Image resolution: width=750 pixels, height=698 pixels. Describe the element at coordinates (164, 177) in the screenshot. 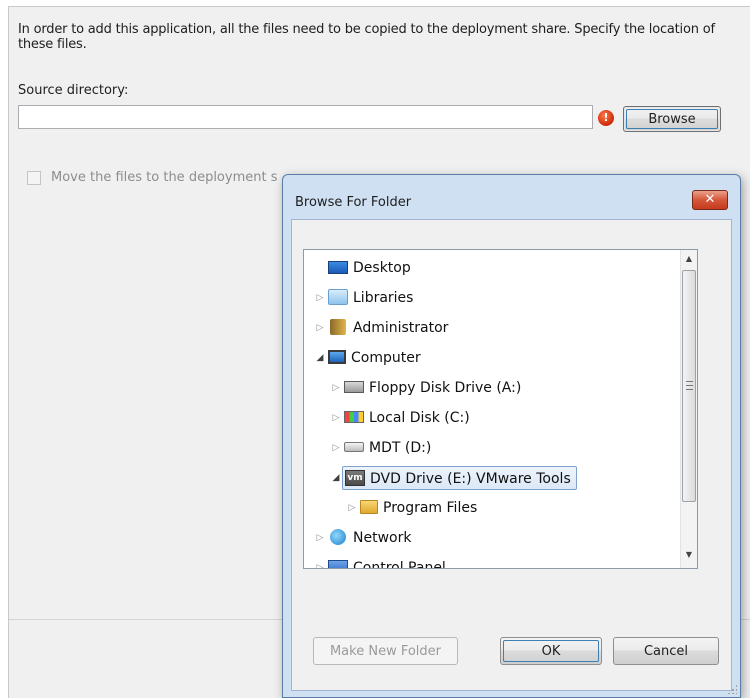

I see `move-files-label: Move the files to the deployment s` at that location.